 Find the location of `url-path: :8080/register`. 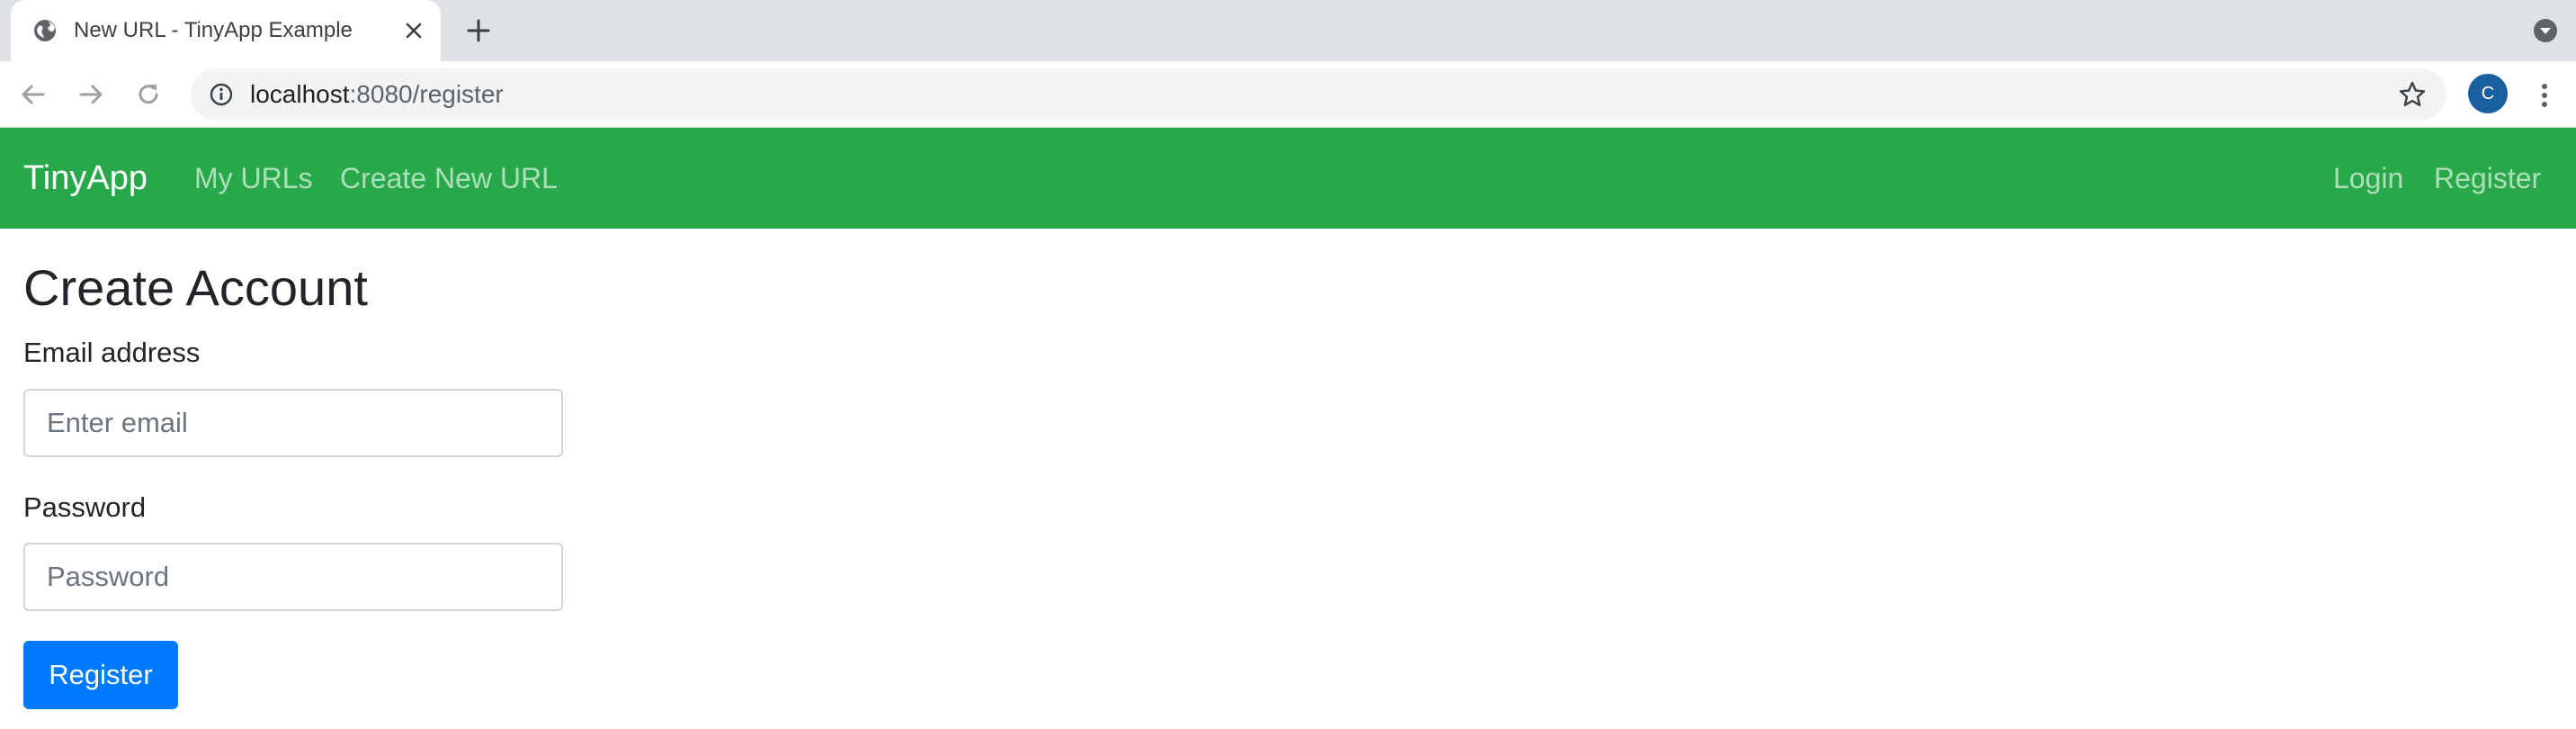

url-path: :8080/register is located at coordinates (426, 94).